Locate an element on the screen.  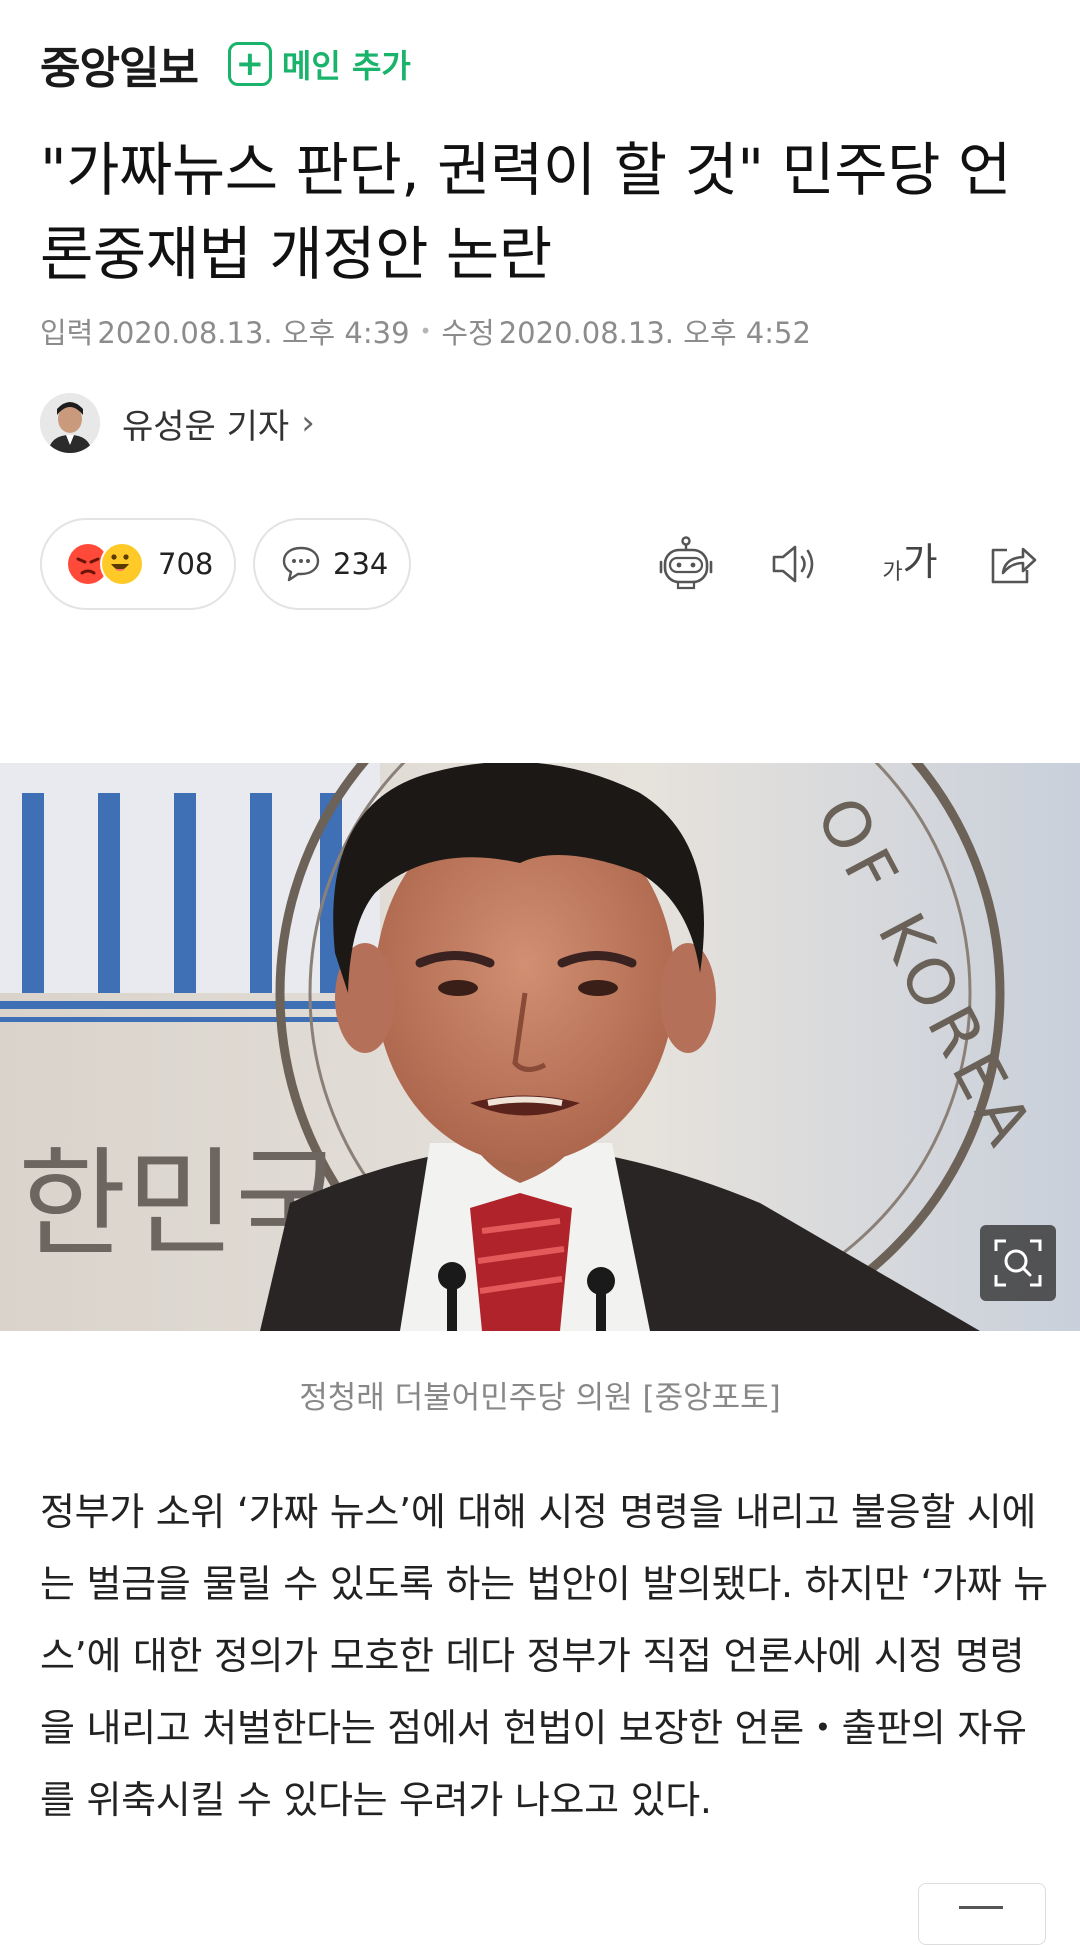
share-icon is located at coordinates (1014, 565).